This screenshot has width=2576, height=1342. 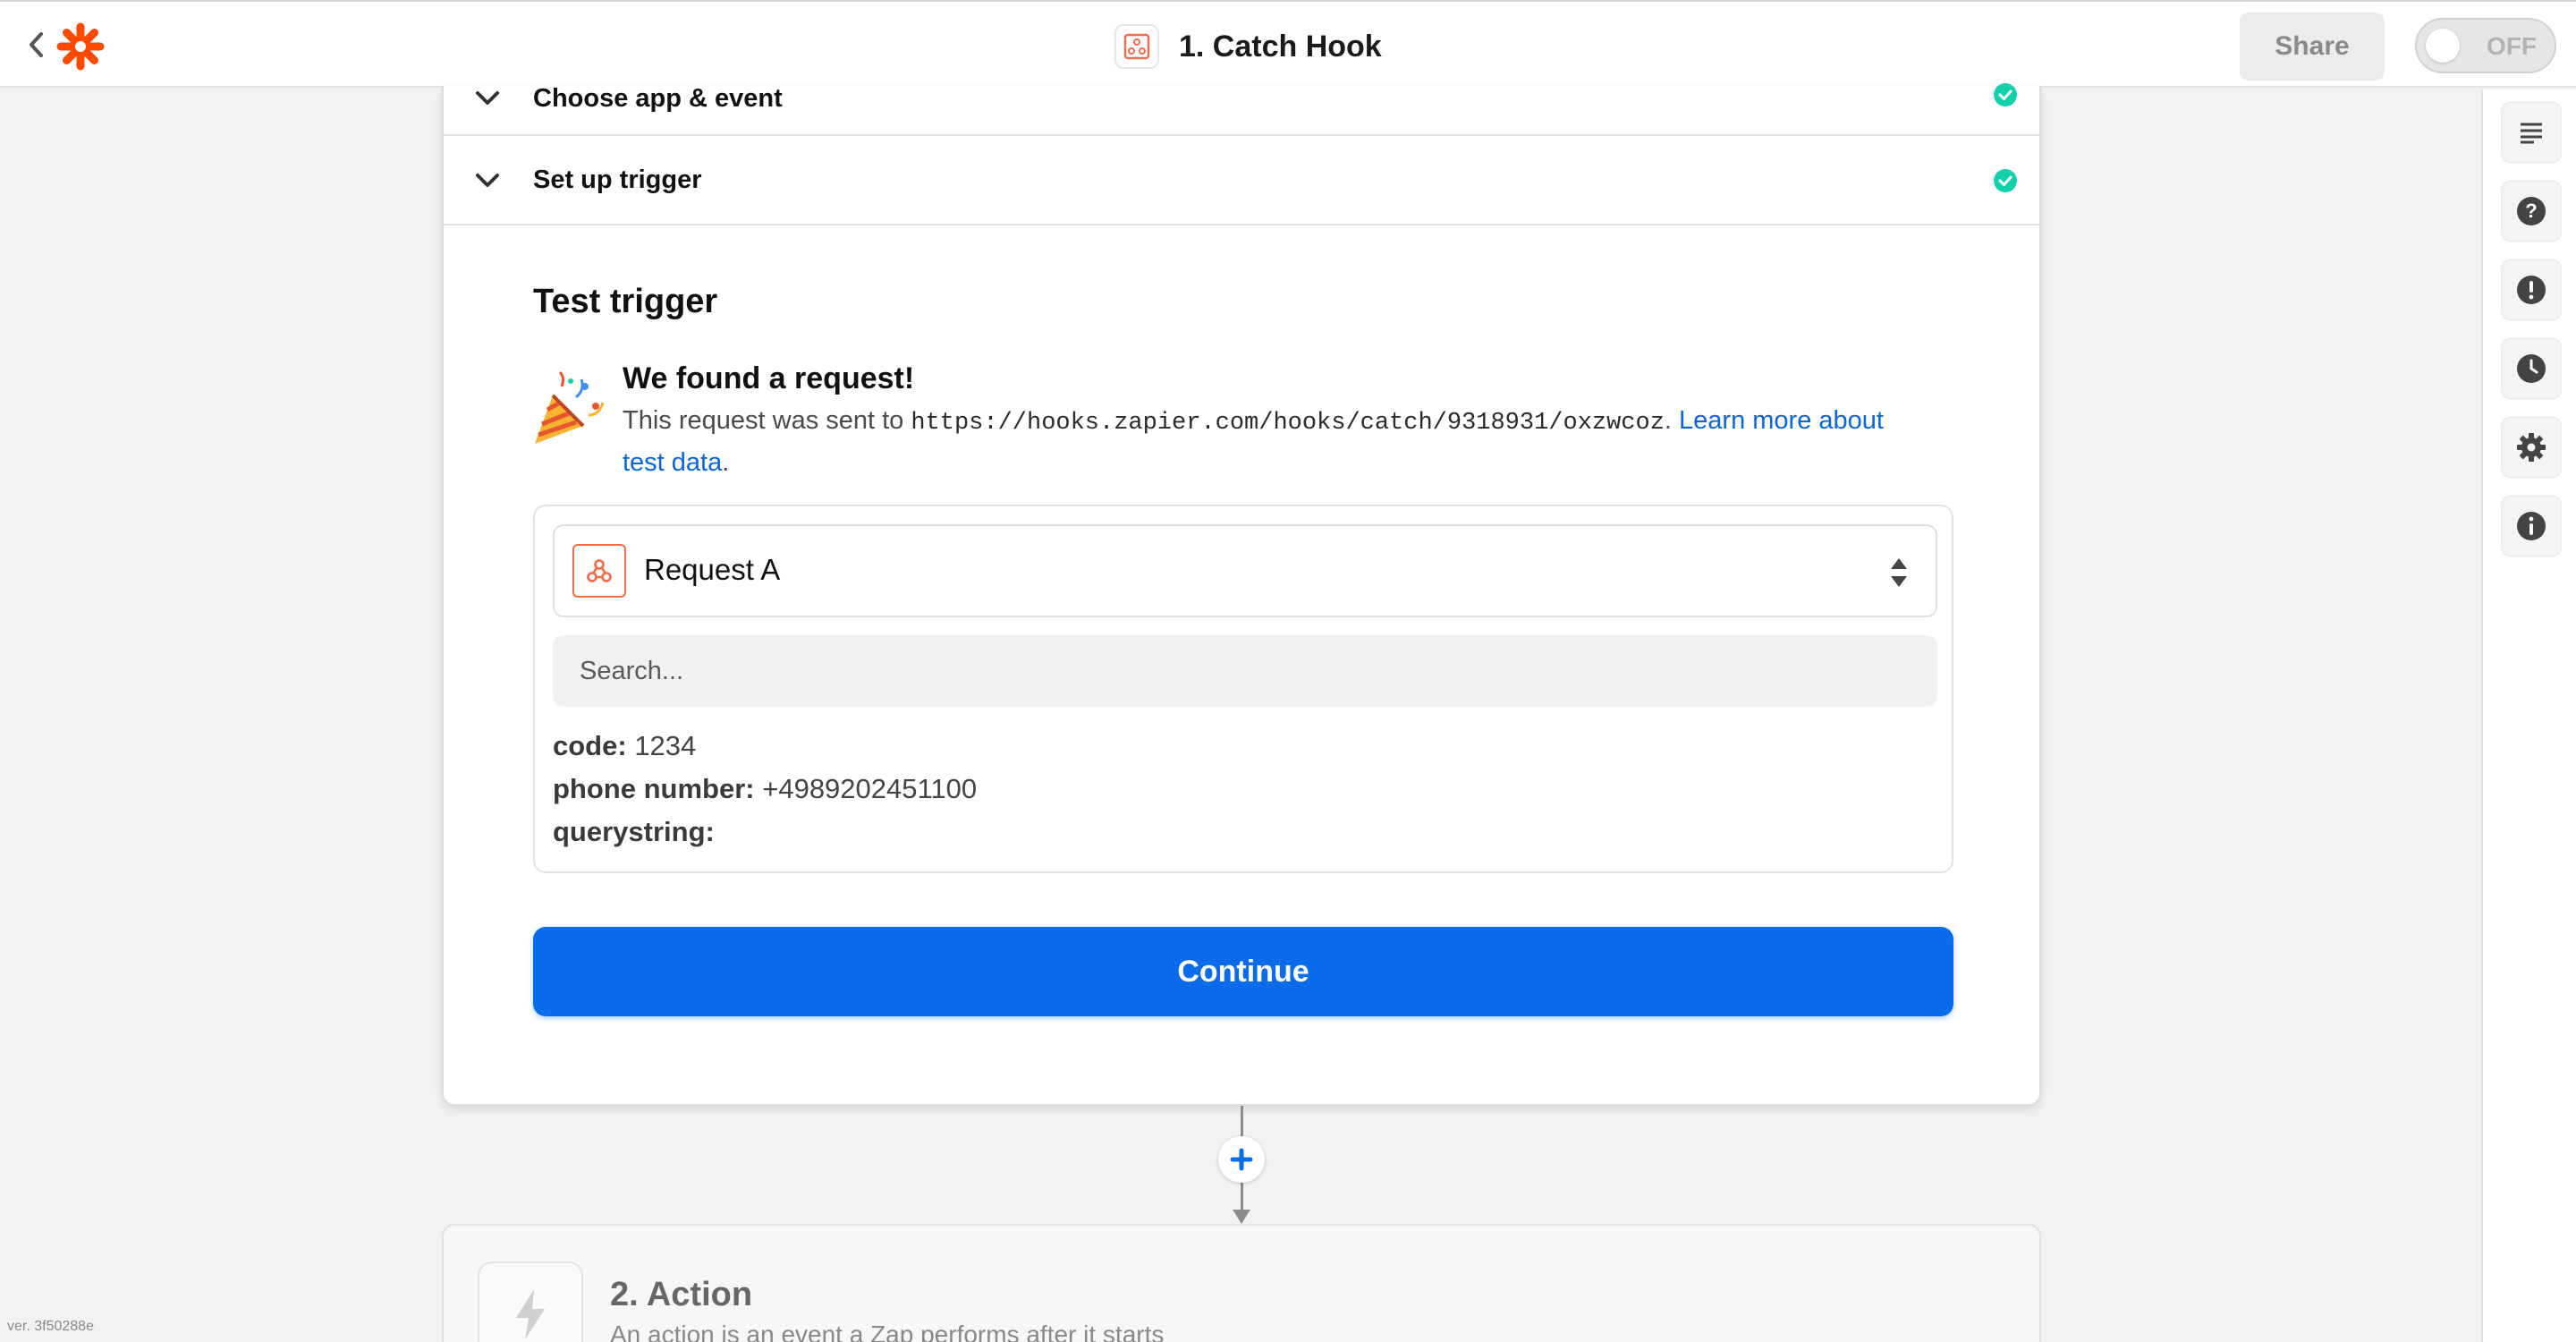 What do you see at coordinates (617, 180) in the screenshot?
I see `setup-trigger-label: Set up trigger` at bounding box center [617, 180].